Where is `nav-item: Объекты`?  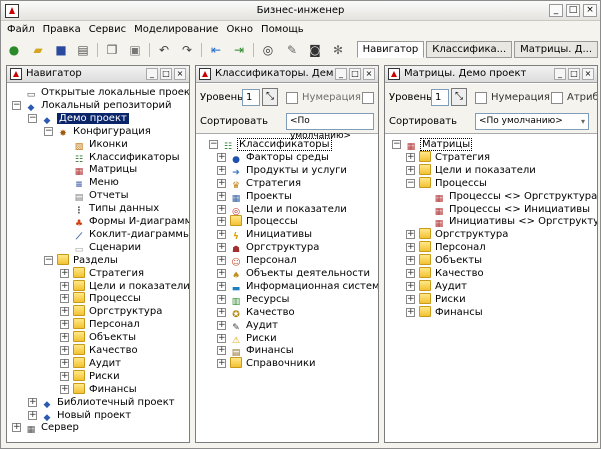
nav-item: Объекты is located at coordinates (104, 337).